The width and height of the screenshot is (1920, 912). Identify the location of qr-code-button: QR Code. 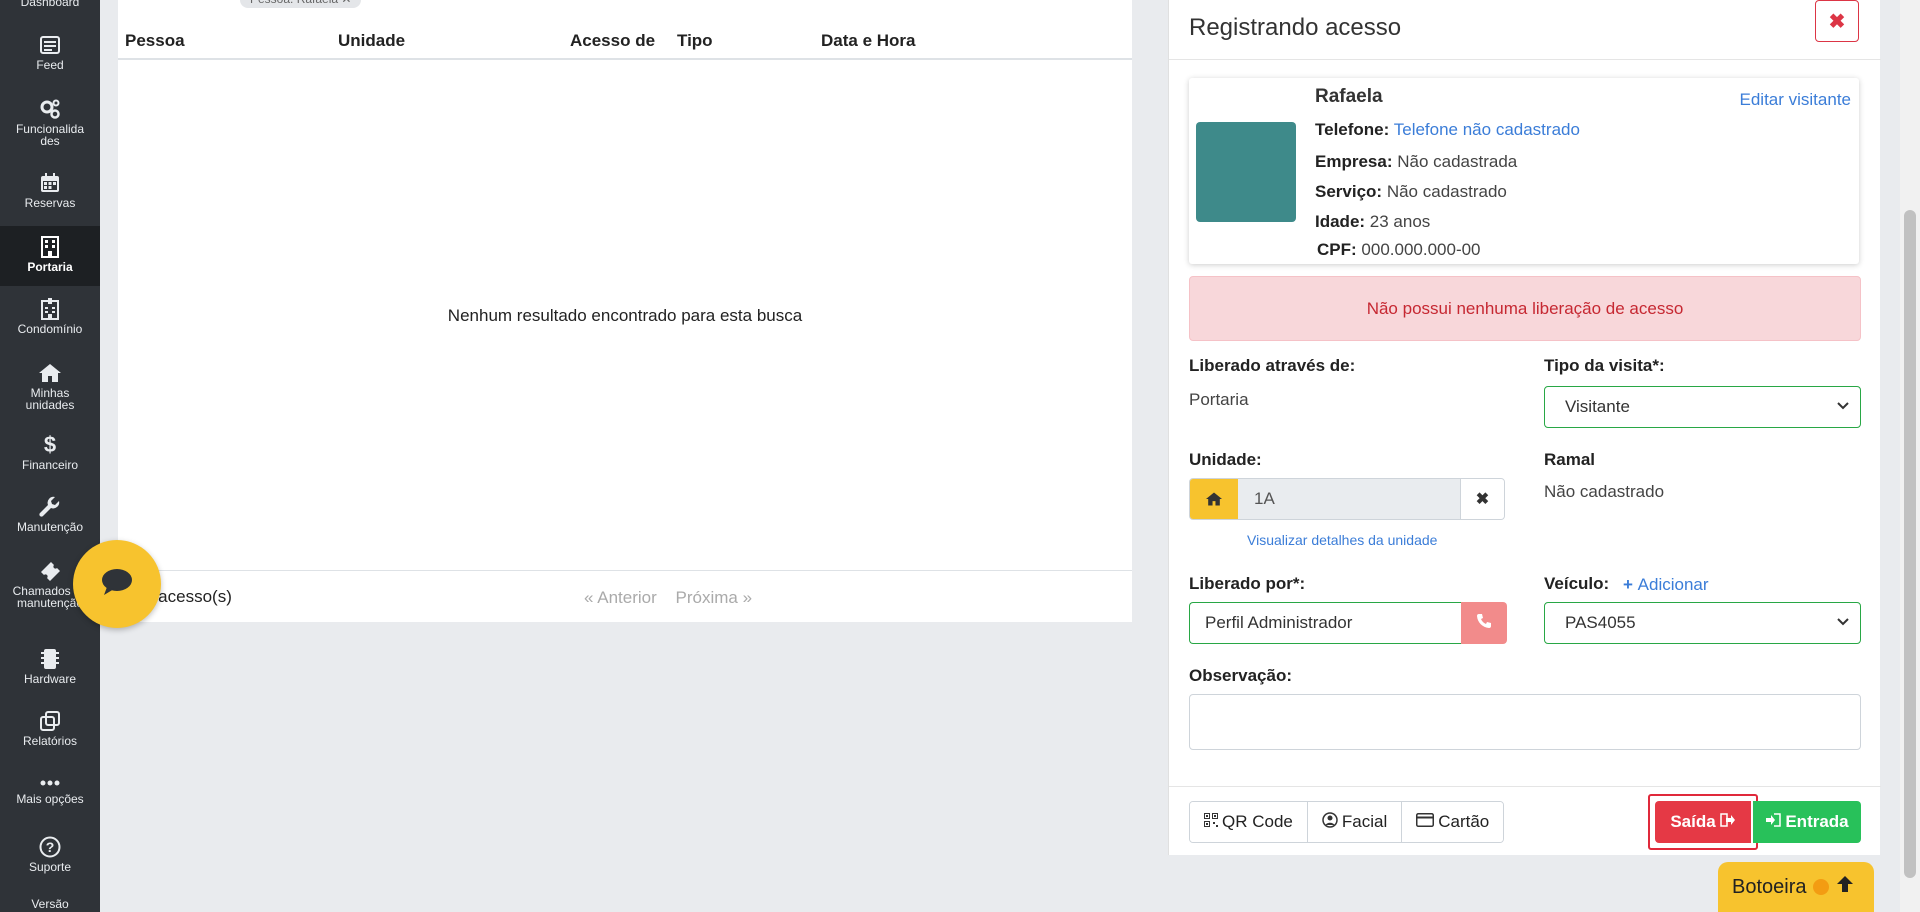
(1249, 822).